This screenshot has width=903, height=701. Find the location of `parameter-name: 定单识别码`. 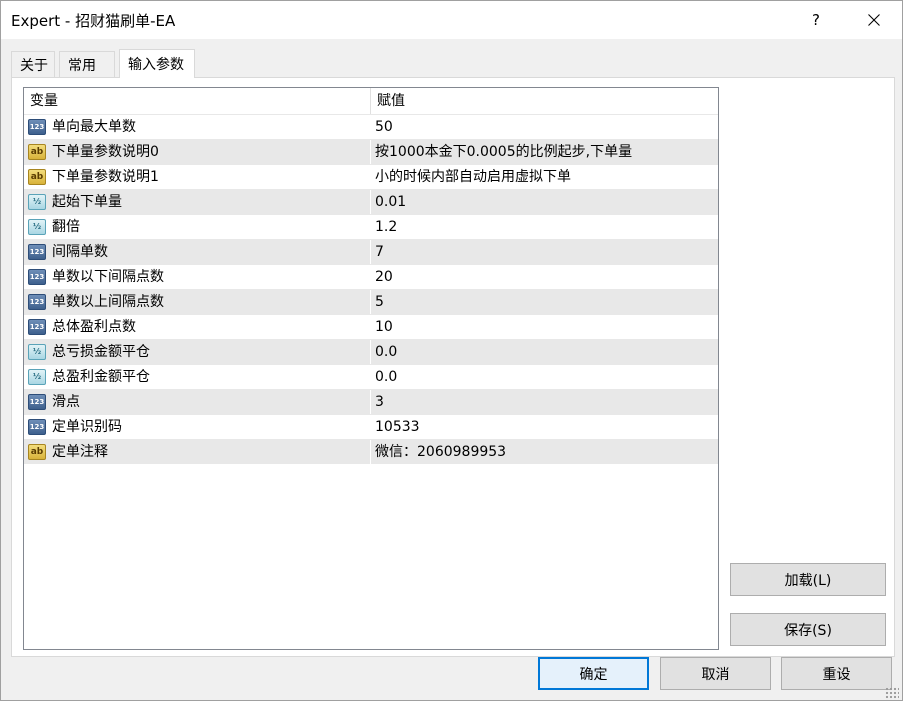

parameter-name: 定单识别码 is located at coordinates (87, 427).